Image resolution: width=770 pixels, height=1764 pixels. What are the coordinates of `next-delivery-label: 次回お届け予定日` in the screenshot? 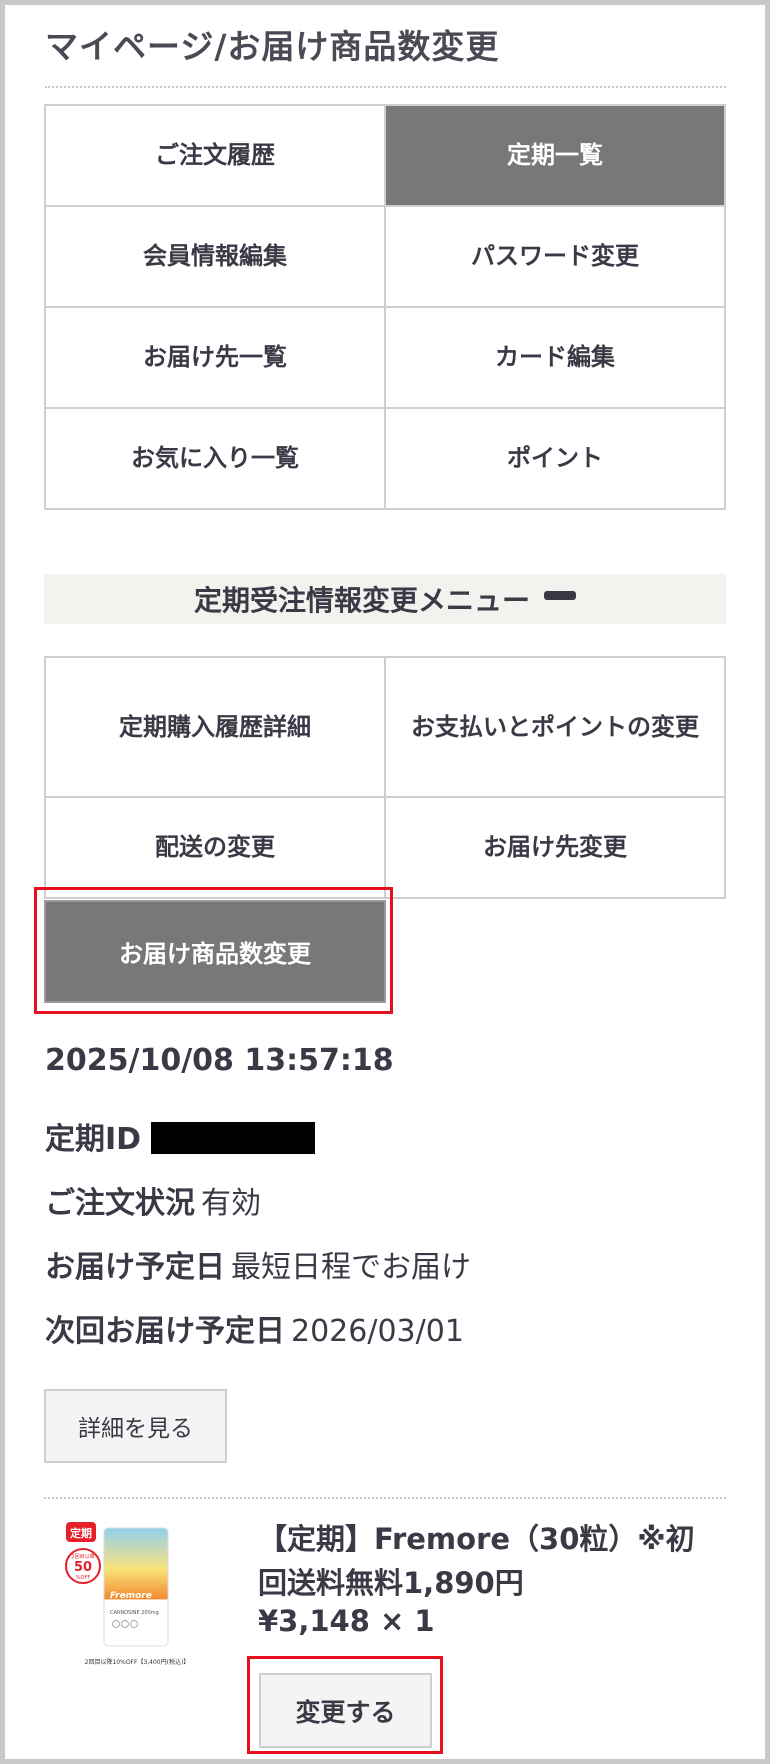 It's located at (165, 1331).